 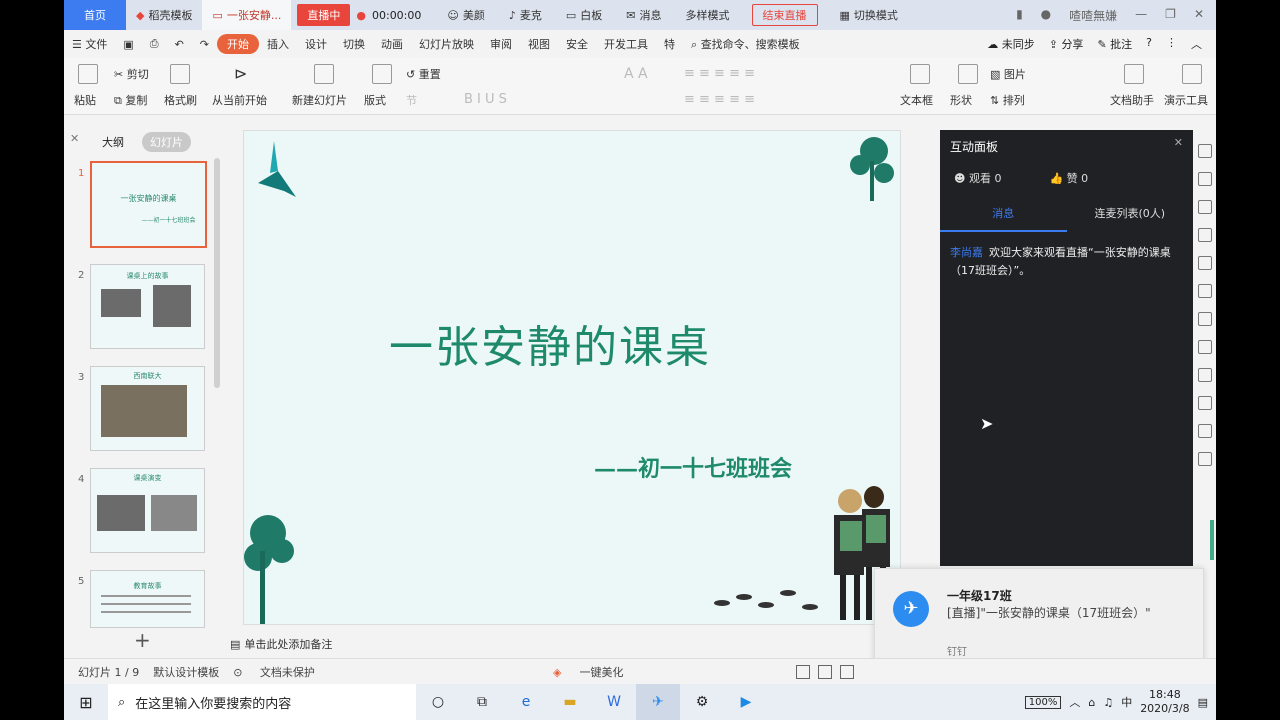 I want to click on panel-close-icon: ✕, so click(x=1178, y=142).